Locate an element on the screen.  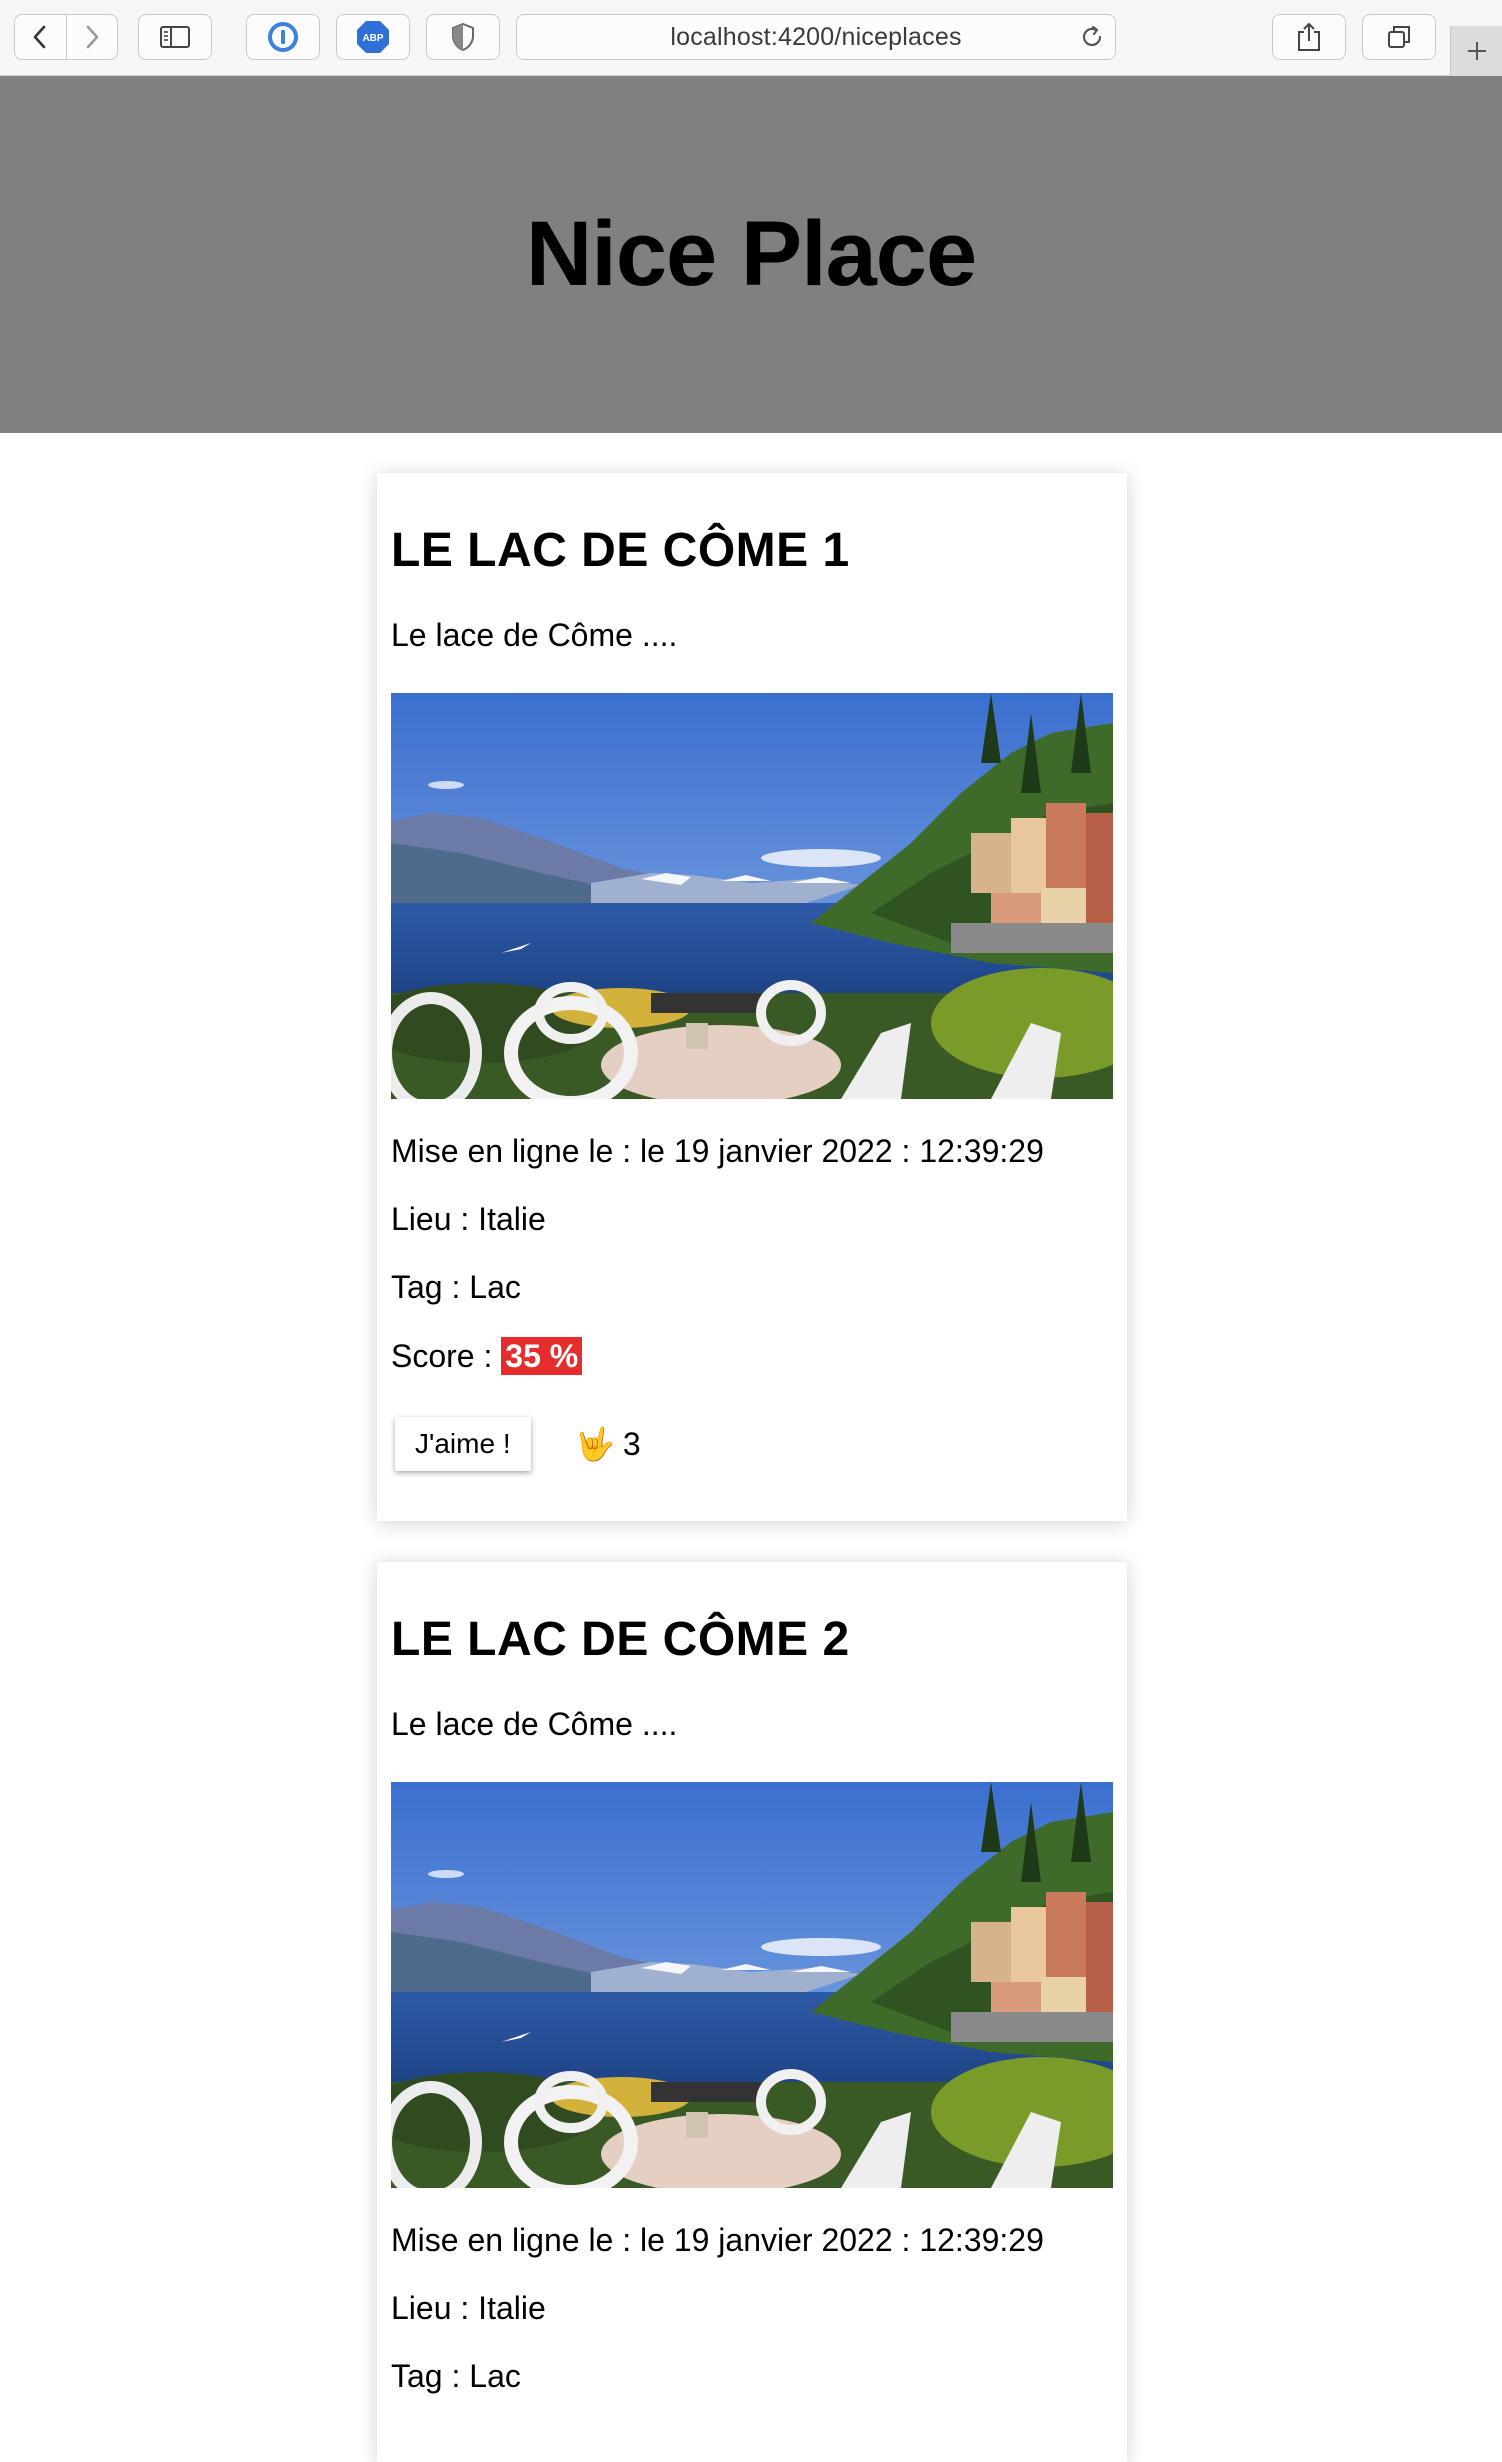
address-bar: localhost:4200/niceplaces is located at coordinates (816, 37).